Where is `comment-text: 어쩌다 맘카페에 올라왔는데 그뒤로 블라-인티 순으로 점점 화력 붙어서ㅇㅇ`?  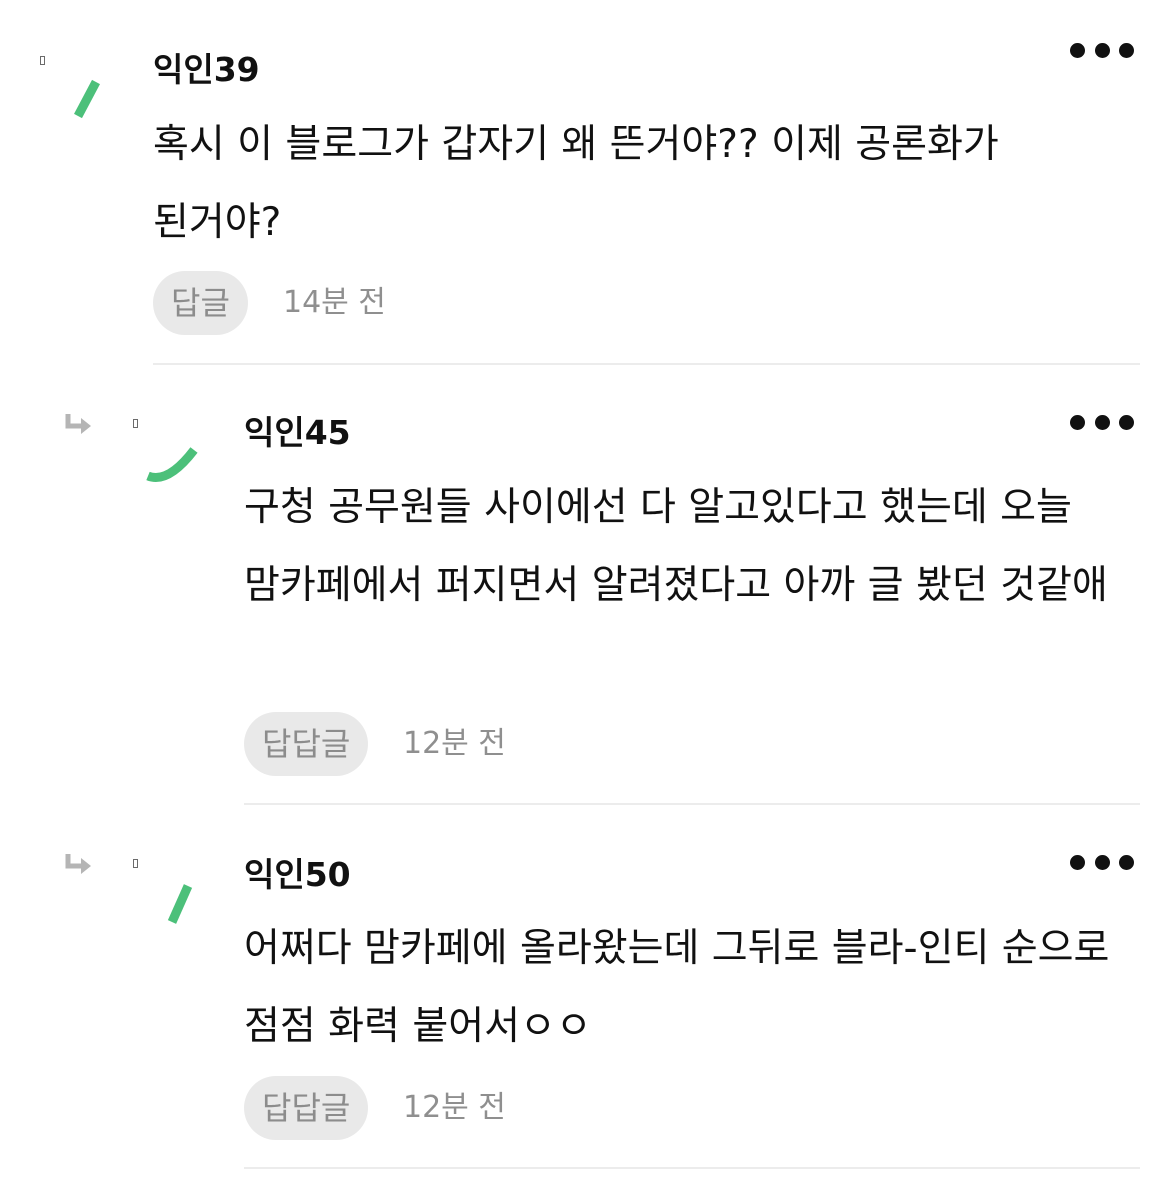 comment-text: 어쩌다 맘카페에 올라왔는데 그뒤로 블라-인티 순으로 점점 화력 붙어서ㅇㅇ is located at coordinates (677, 987).